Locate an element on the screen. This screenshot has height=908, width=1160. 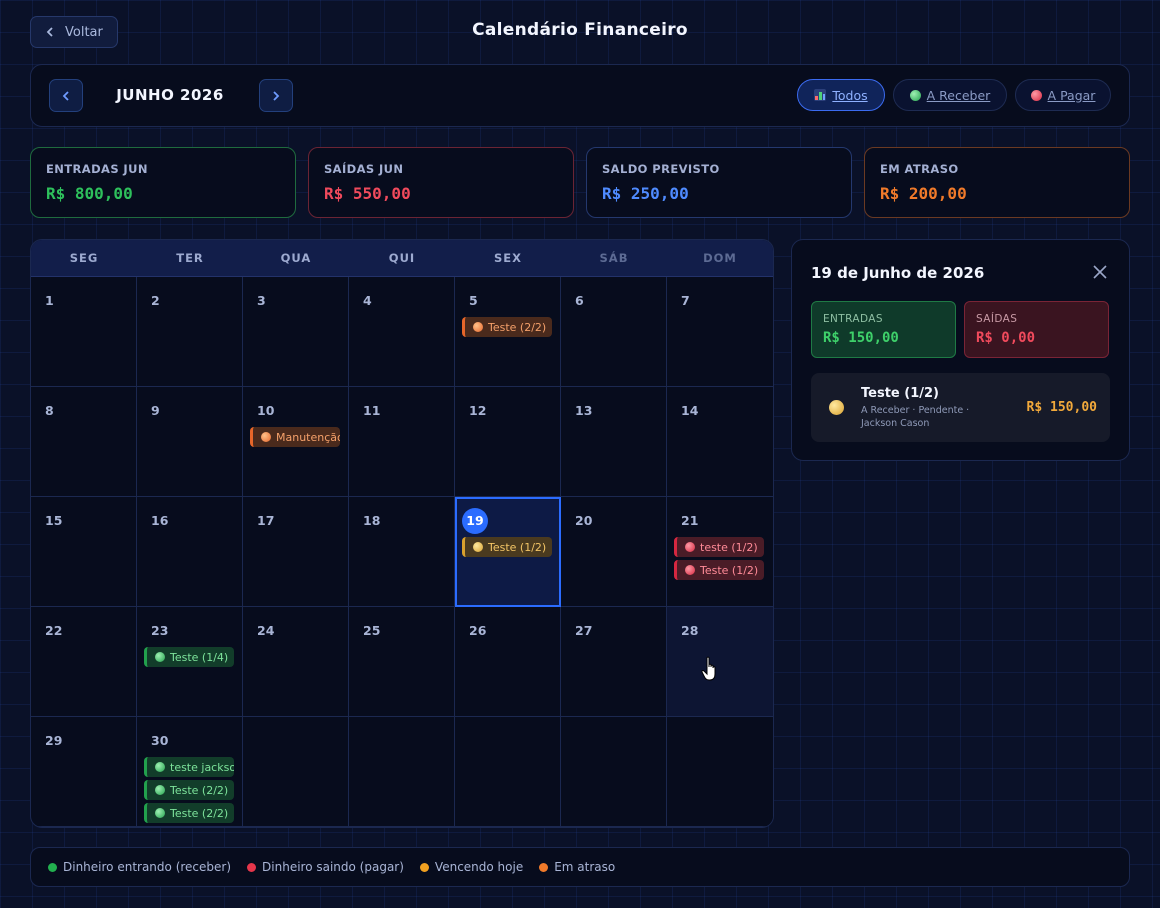
day-cell-18: 18 is located at coordinates (402, 552).